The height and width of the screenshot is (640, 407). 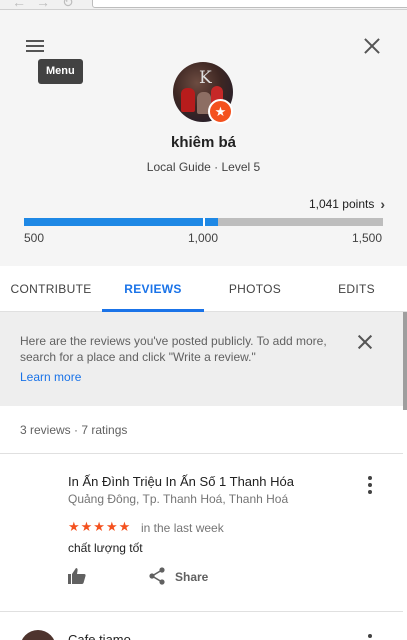 I want to click on share-icon, so click(x=157, y=576).